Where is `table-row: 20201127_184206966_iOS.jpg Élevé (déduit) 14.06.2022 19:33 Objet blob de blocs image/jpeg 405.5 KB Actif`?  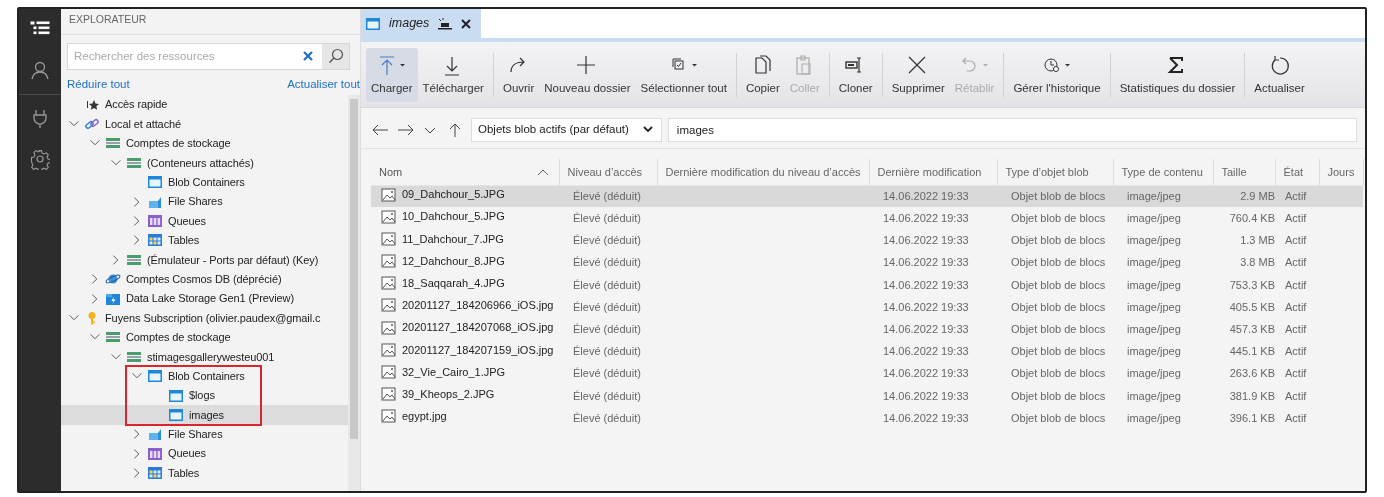 table-row: 20201127_184206966_iOS.jpg Élevé (déduit) 14.06.2022 19:33 Objet blob de blocs image/jpeg 405.5 KB Actif is located at coordinates (867, 307).